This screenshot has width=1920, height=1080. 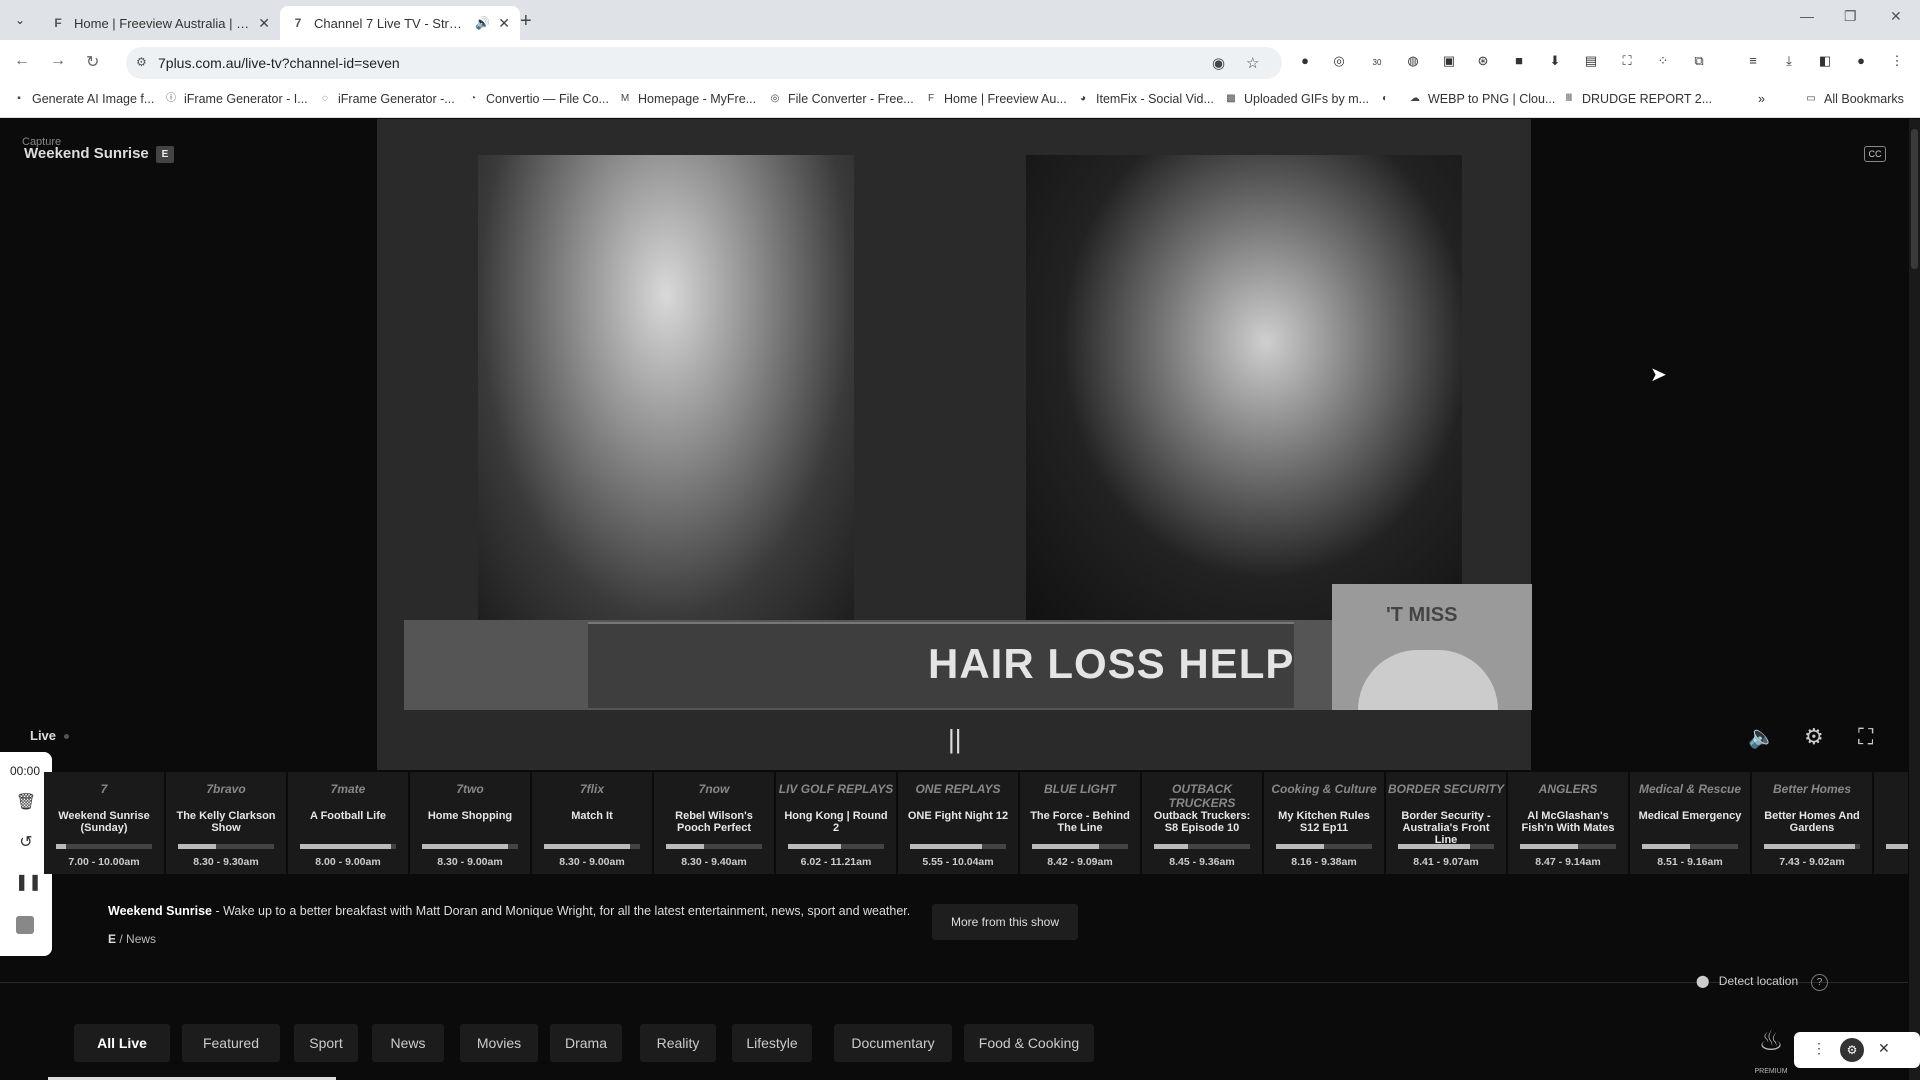 What do you see at coordinates (1413, 61) in the screenshot?
I see `extension-icon: ◍` at bounding box center [1413, 61].